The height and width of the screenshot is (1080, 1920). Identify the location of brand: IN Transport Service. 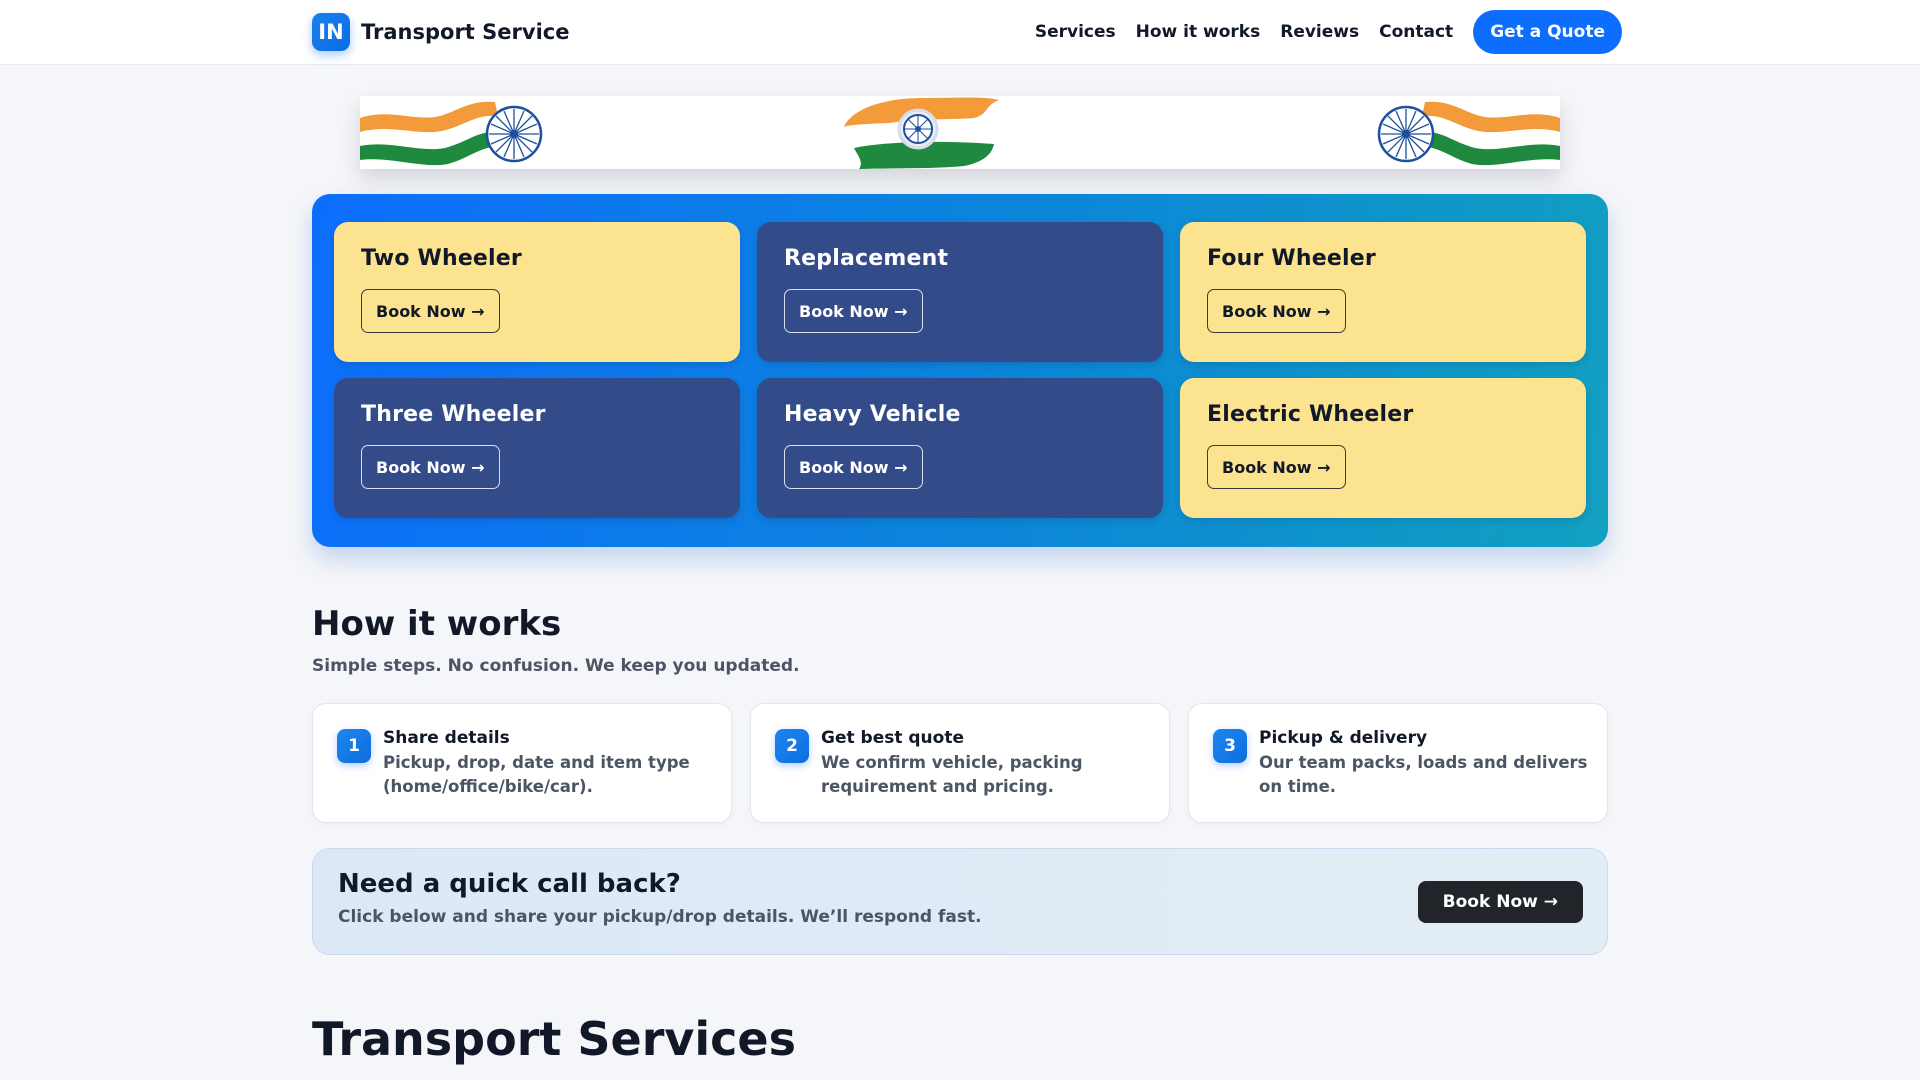
(440, 32).